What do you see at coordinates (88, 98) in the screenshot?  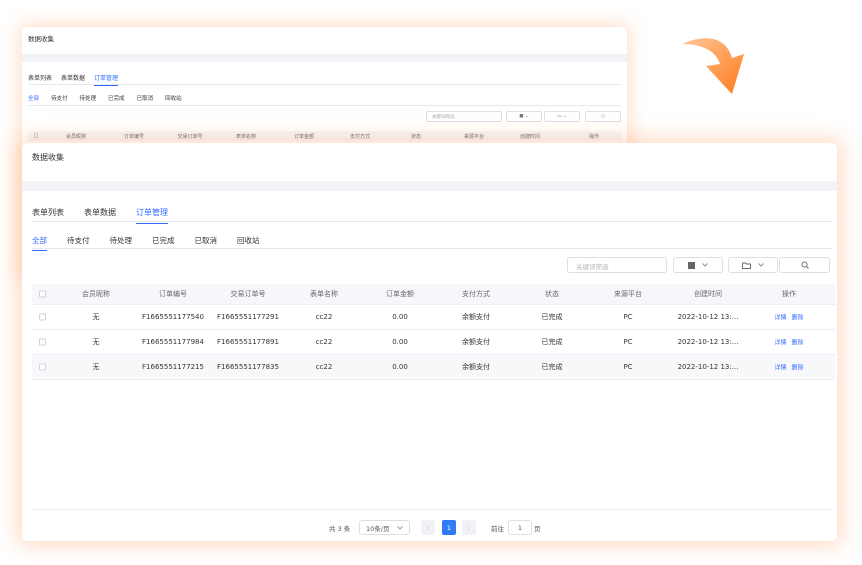 I see `preview-subtab-pending-process: 待处理` at bounding box center [88, 98].